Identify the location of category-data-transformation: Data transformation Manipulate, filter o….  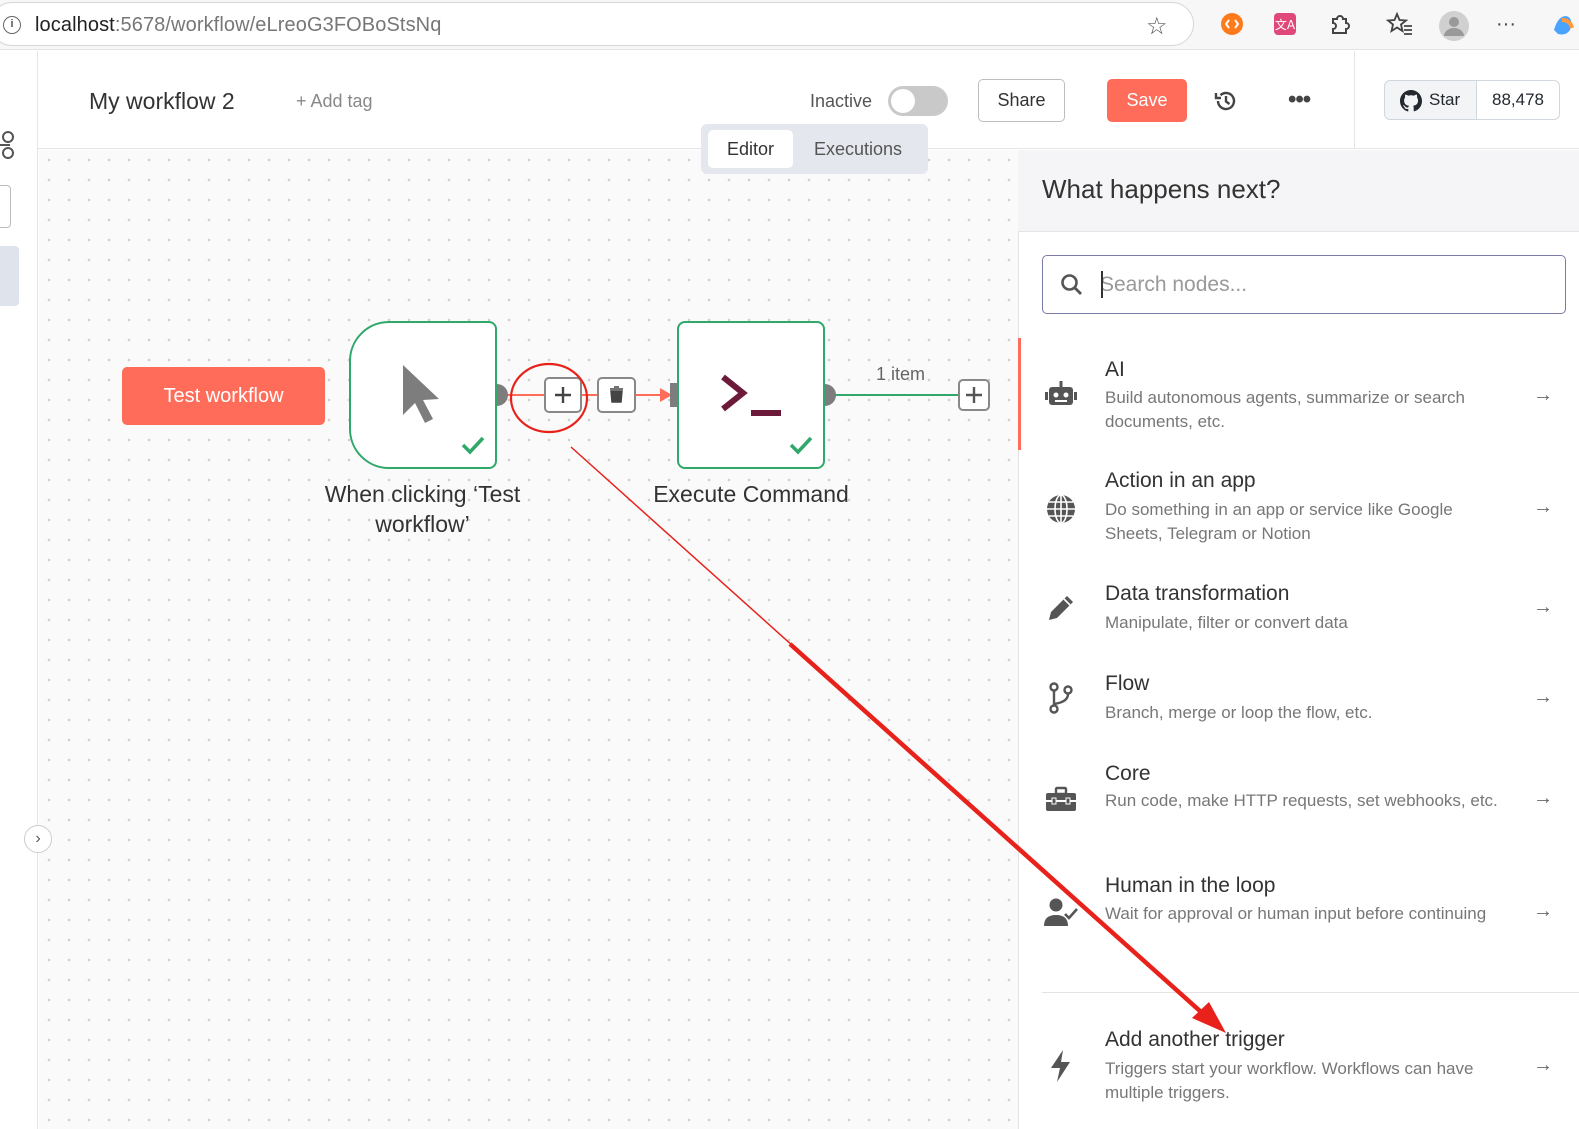
(1299, 613).